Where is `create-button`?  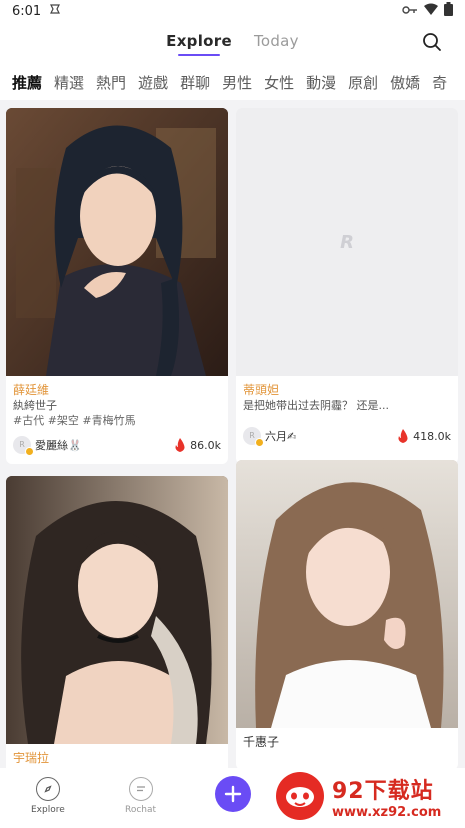 create-button is located at coordinates (233, 794).